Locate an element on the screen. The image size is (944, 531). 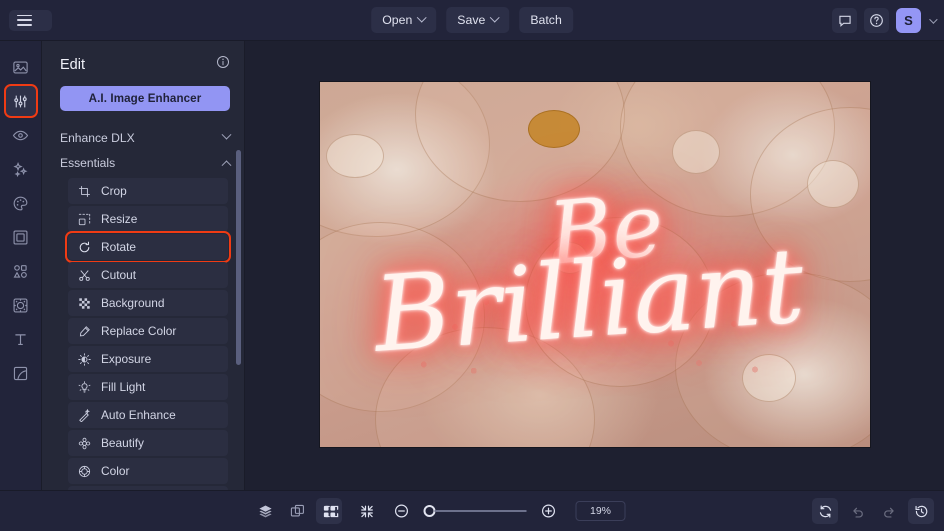
batch-button: Batch is located at coordinates (546, 20).